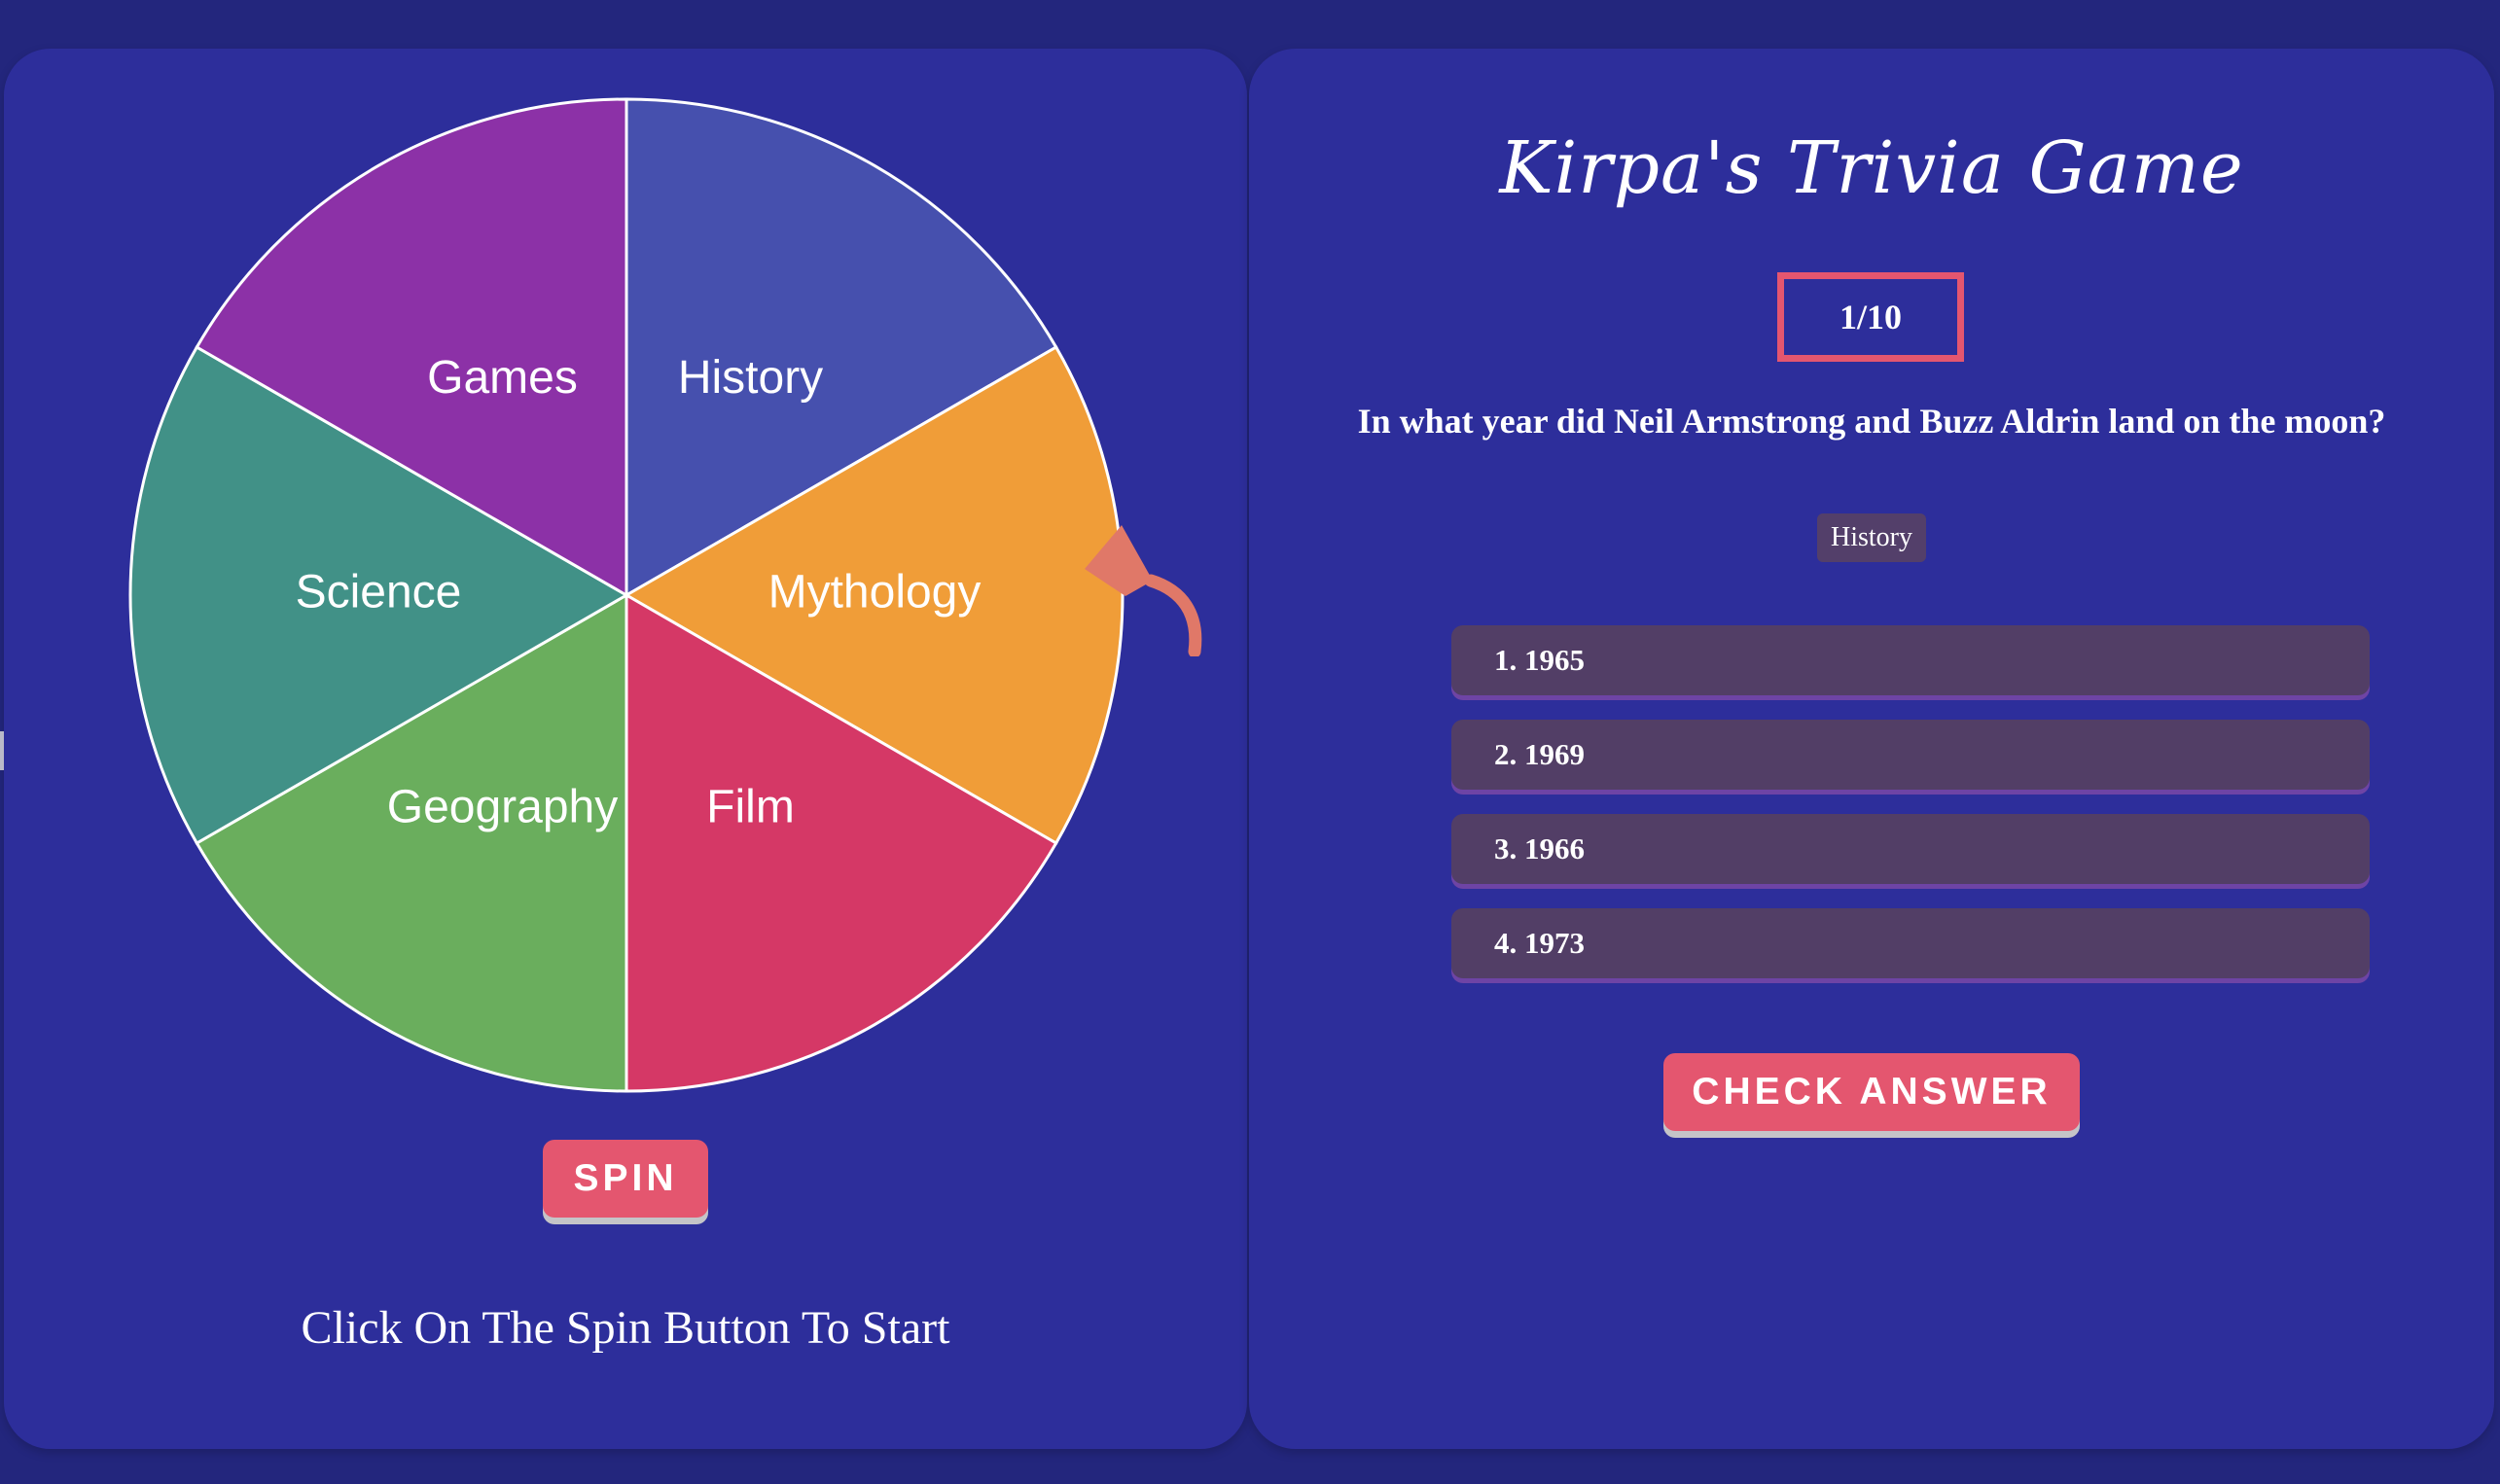 Image resolution: width=2500 pixels, height=1484 pixels. I want to click on spin-button: SPIN, so click(625, 1179).